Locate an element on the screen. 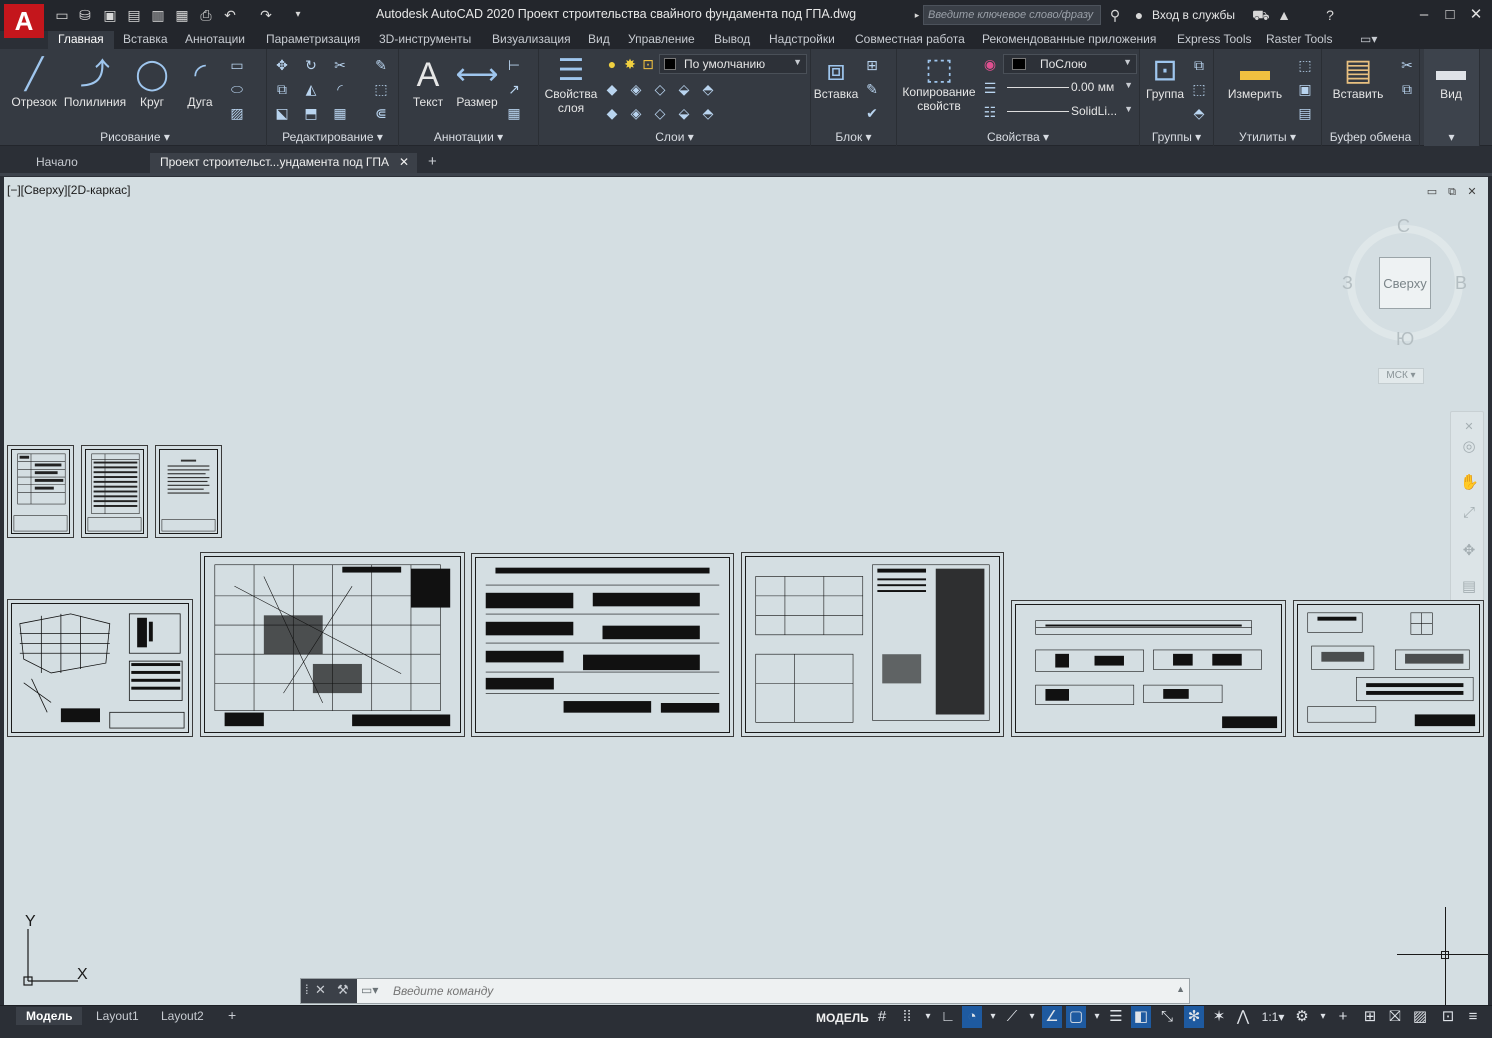  copy-icon: ⧉ is located at coordinates (282, 89).